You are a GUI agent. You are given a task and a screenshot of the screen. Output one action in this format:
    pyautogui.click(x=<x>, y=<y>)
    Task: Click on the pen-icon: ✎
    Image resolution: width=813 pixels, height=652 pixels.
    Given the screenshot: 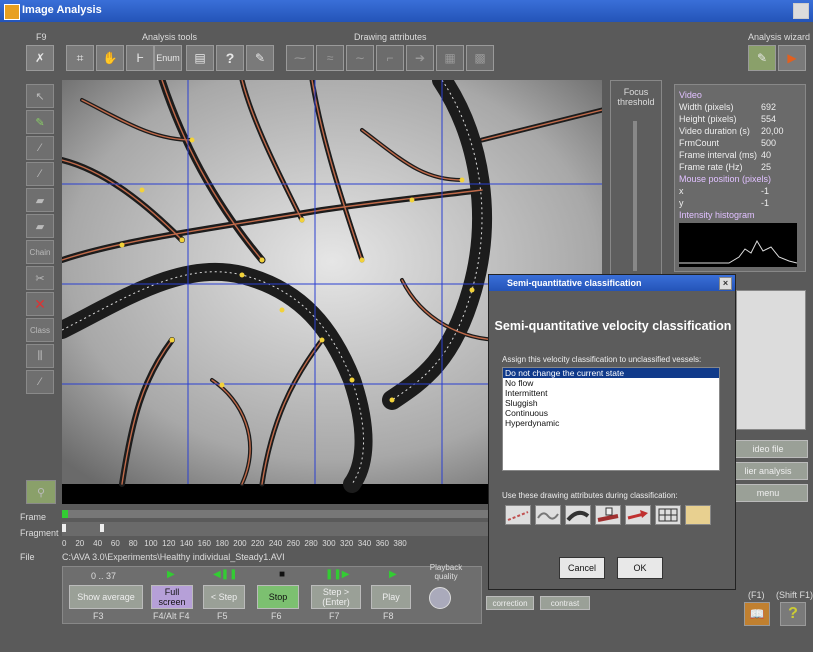 What is the action you would take?
    pyautogui.click(x=260, y=58)
    